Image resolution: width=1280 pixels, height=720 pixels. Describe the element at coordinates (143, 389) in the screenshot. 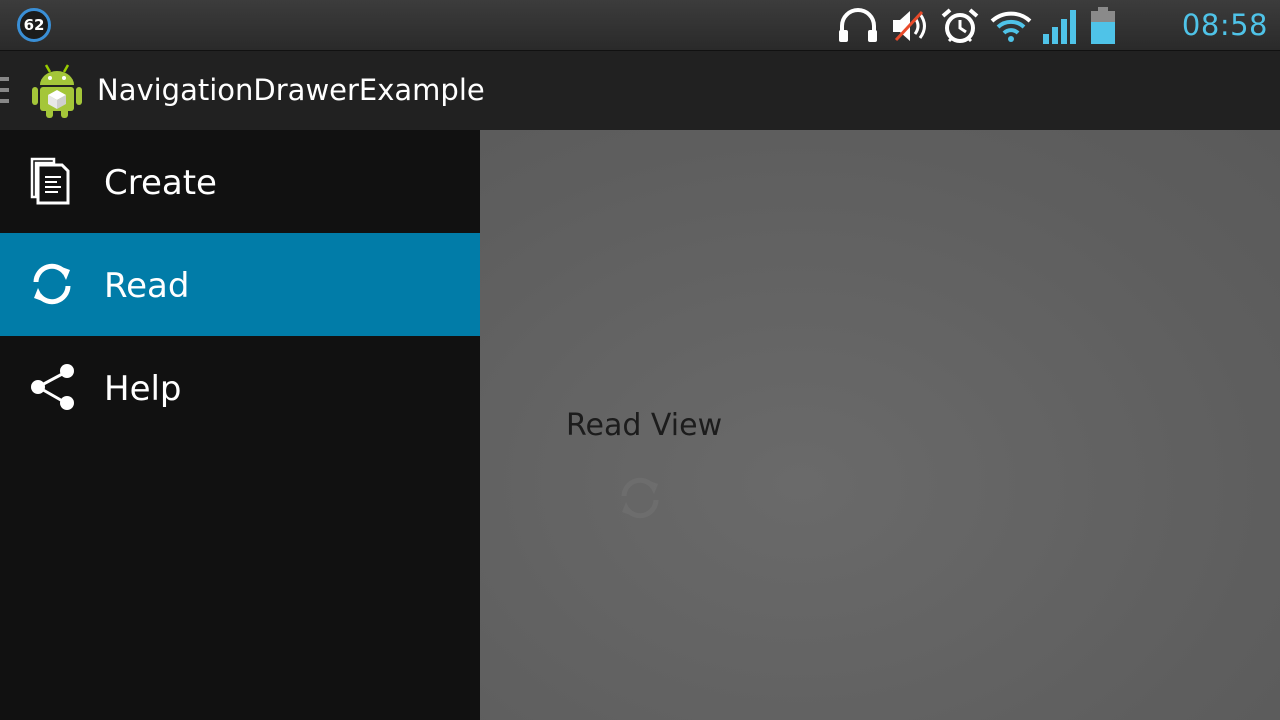

I see `drawer-item-label: Help` at that location.